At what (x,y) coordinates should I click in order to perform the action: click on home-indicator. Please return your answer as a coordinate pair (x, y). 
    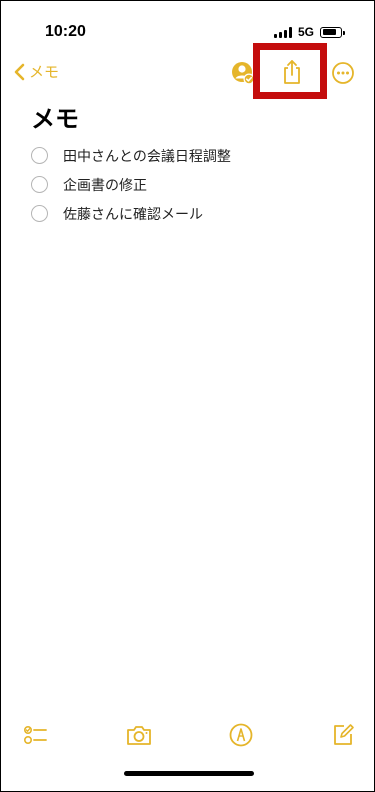
    Looking at the image, I should click on (189, 773).